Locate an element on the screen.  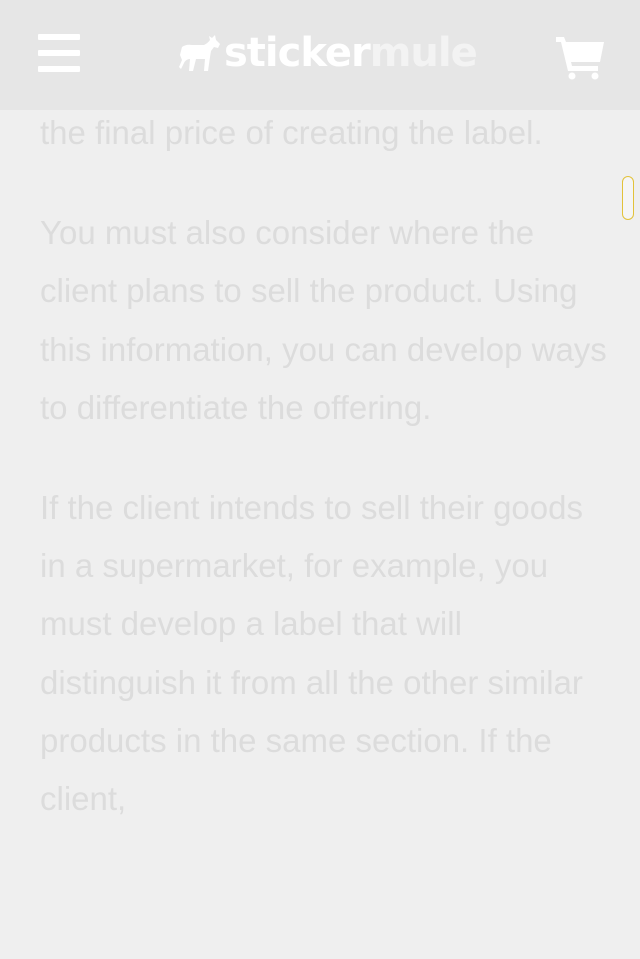
cart-button is located at coordinates (580, 56).